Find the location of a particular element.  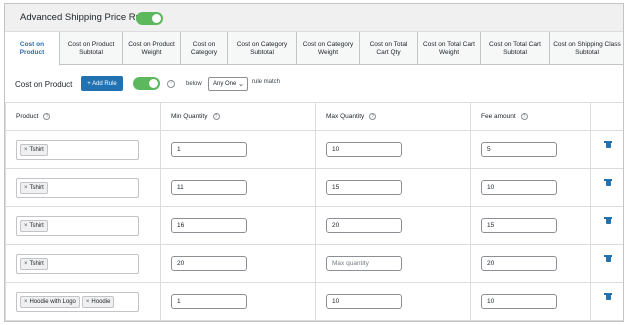

max-qty-cell: 20 is located at coordinates (393, 225).